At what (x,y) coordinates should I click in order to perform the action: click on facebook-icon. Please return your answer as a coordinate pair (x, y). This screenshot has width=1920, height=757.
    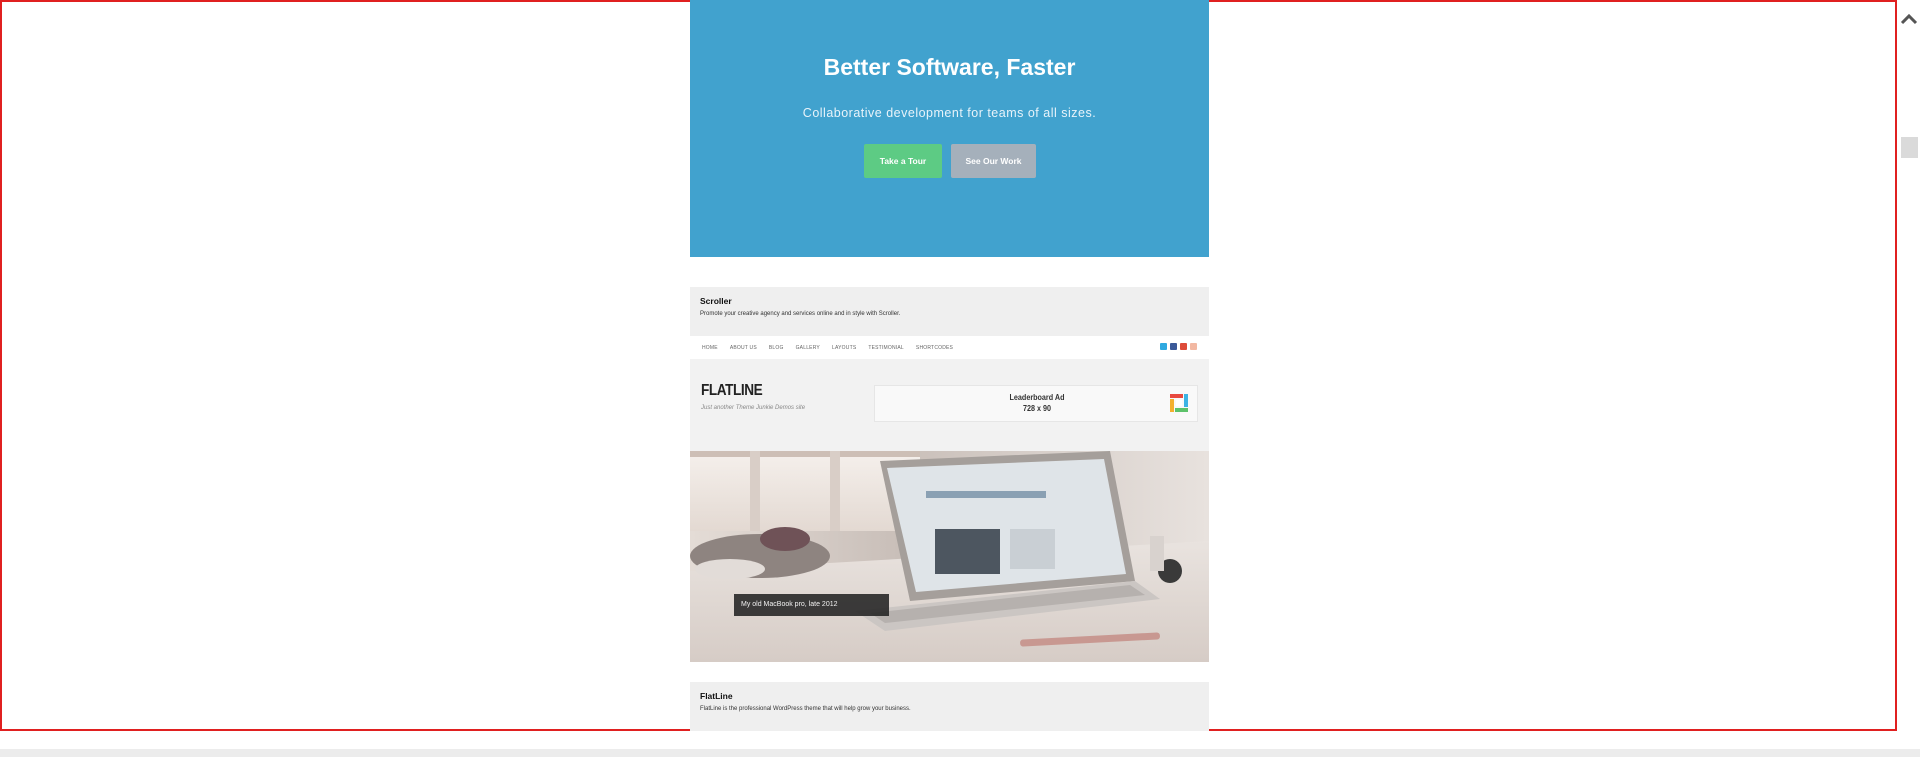
    Looking at the image, I should click on (1173, 346).